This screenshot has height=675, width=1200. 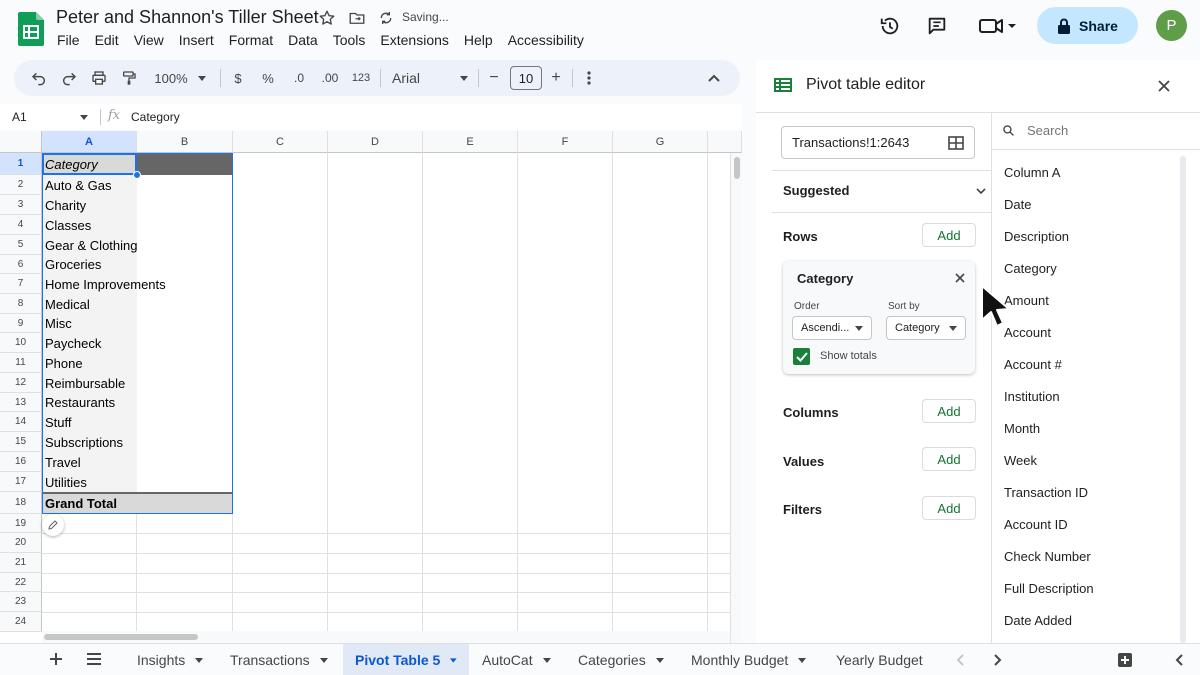 I want to click on menu-extensions: Extensions, so click(x=414, y=40).